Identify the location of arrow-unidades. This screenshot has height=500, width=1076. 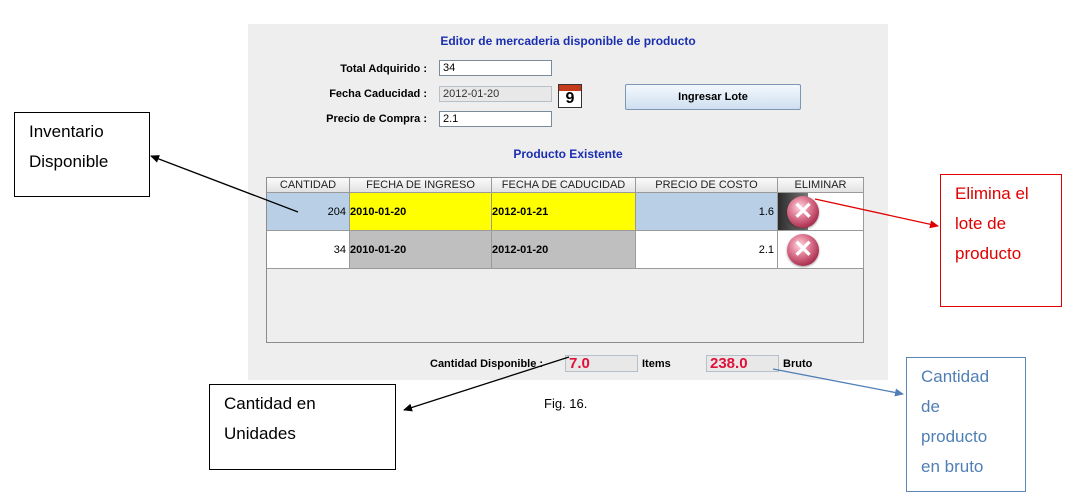
(486, 384).